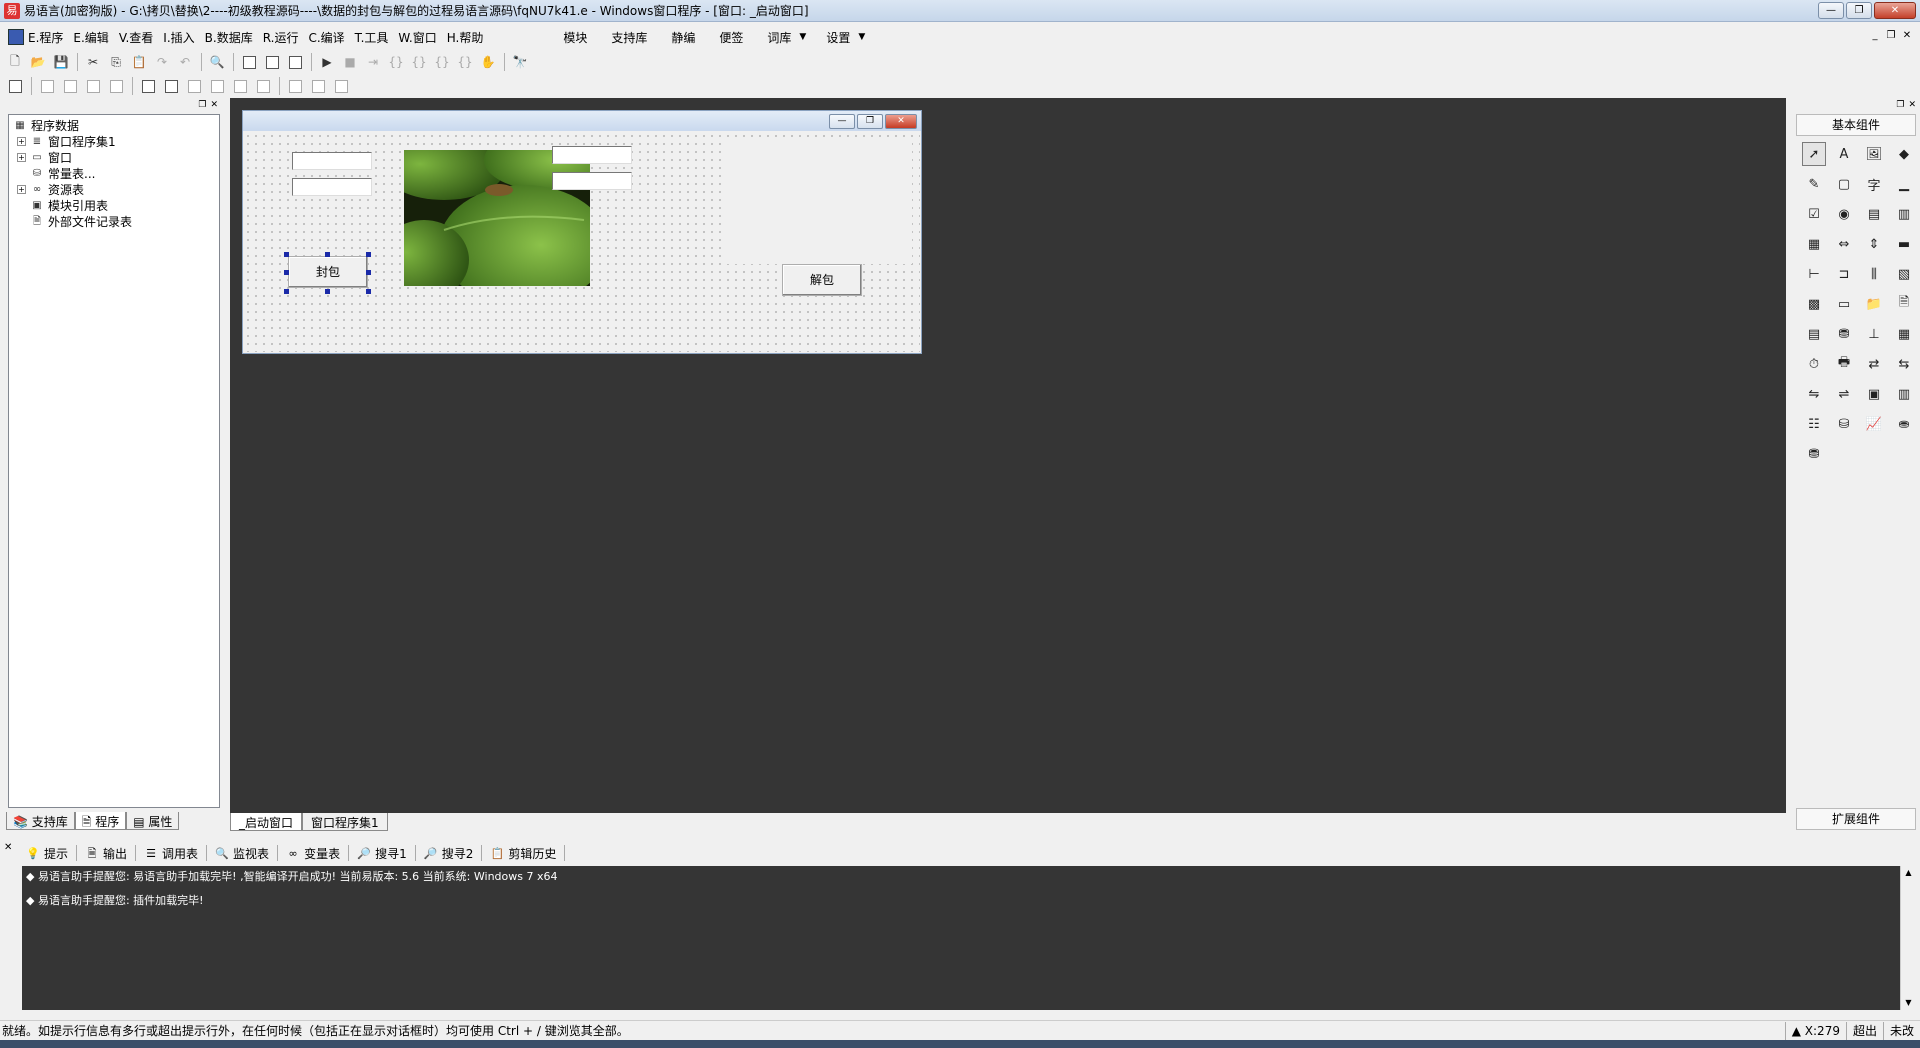 This screenshot has width=1920, height=1048. Describe the element at coordinates (396, 62) in the screenshot. I see `step-into-icon: {}` at that location.